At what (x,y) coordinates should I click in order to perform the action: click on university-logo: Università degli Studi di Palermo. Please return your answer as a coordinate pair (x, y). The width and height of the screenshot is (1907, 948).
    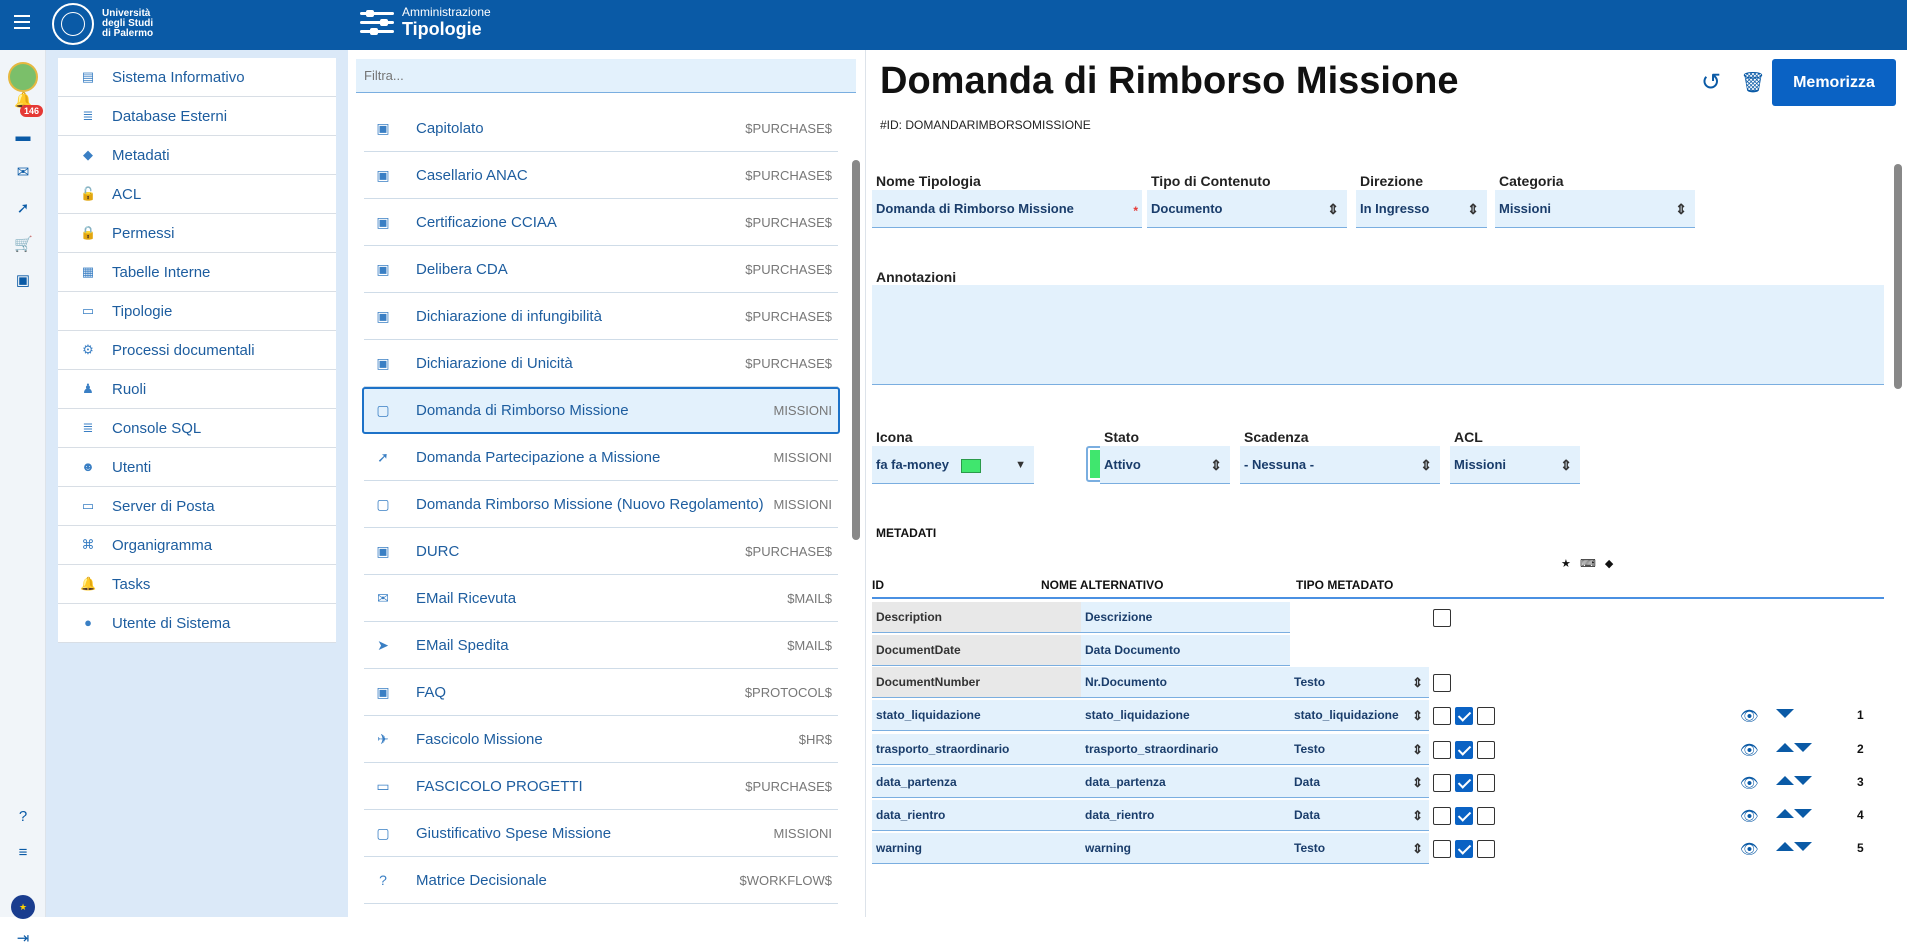
    Looking at the image, I should click on (102, 24).